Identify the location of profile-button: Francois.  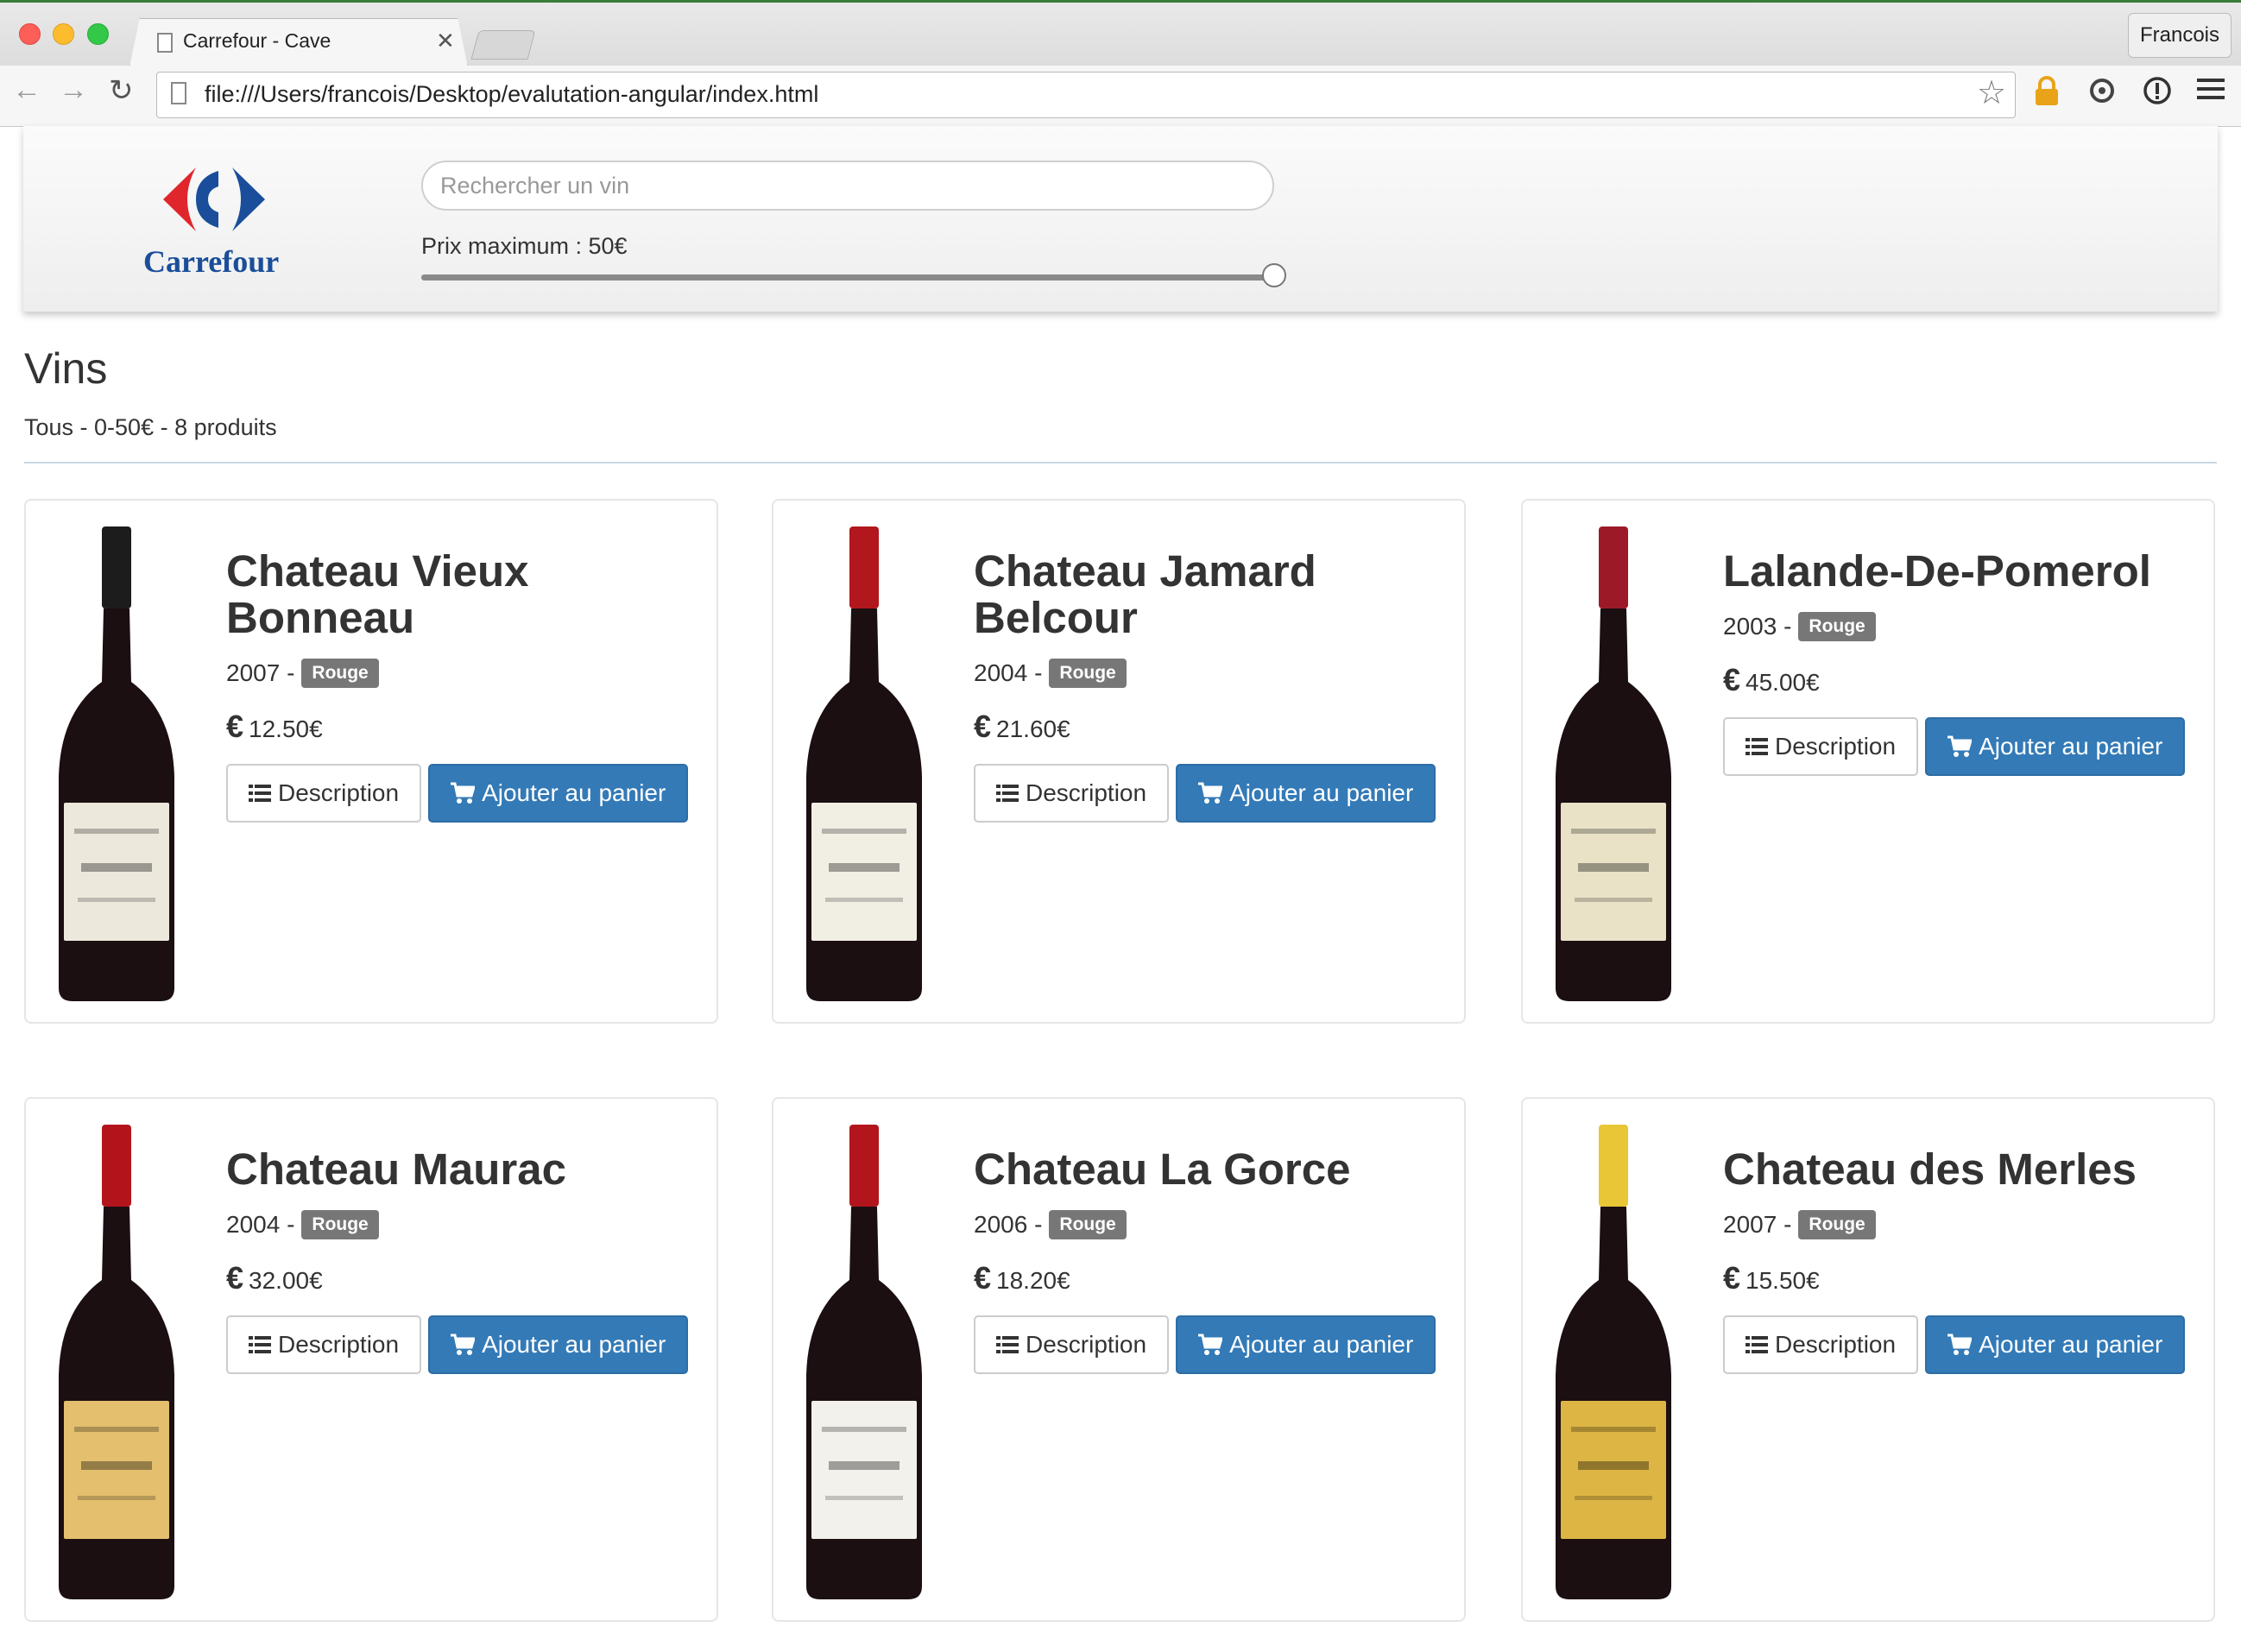
(2180, 35).